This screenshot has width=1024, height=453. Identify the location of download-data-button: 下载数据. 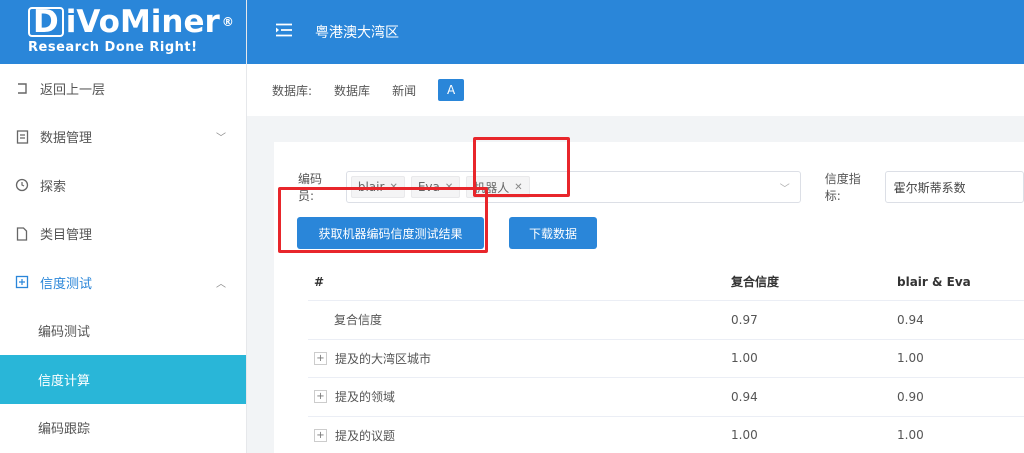
(553, 233).